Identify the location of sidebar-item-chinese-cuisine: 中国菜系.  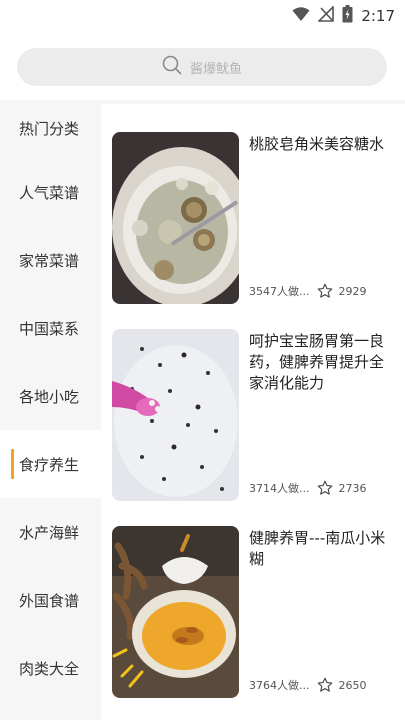
(50, 328).